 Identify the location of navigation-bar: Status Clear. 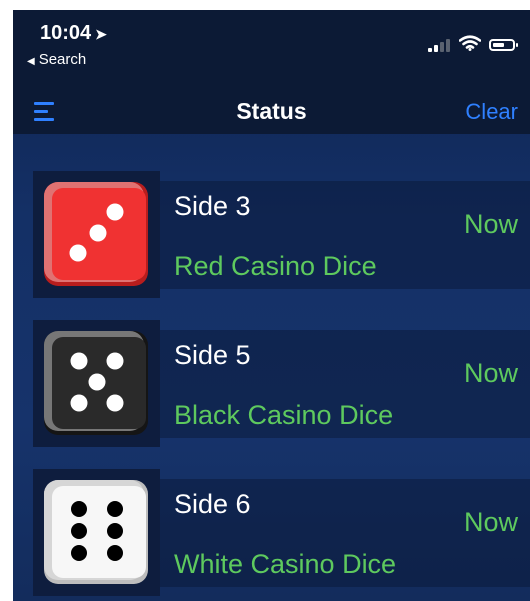
(271, 103).